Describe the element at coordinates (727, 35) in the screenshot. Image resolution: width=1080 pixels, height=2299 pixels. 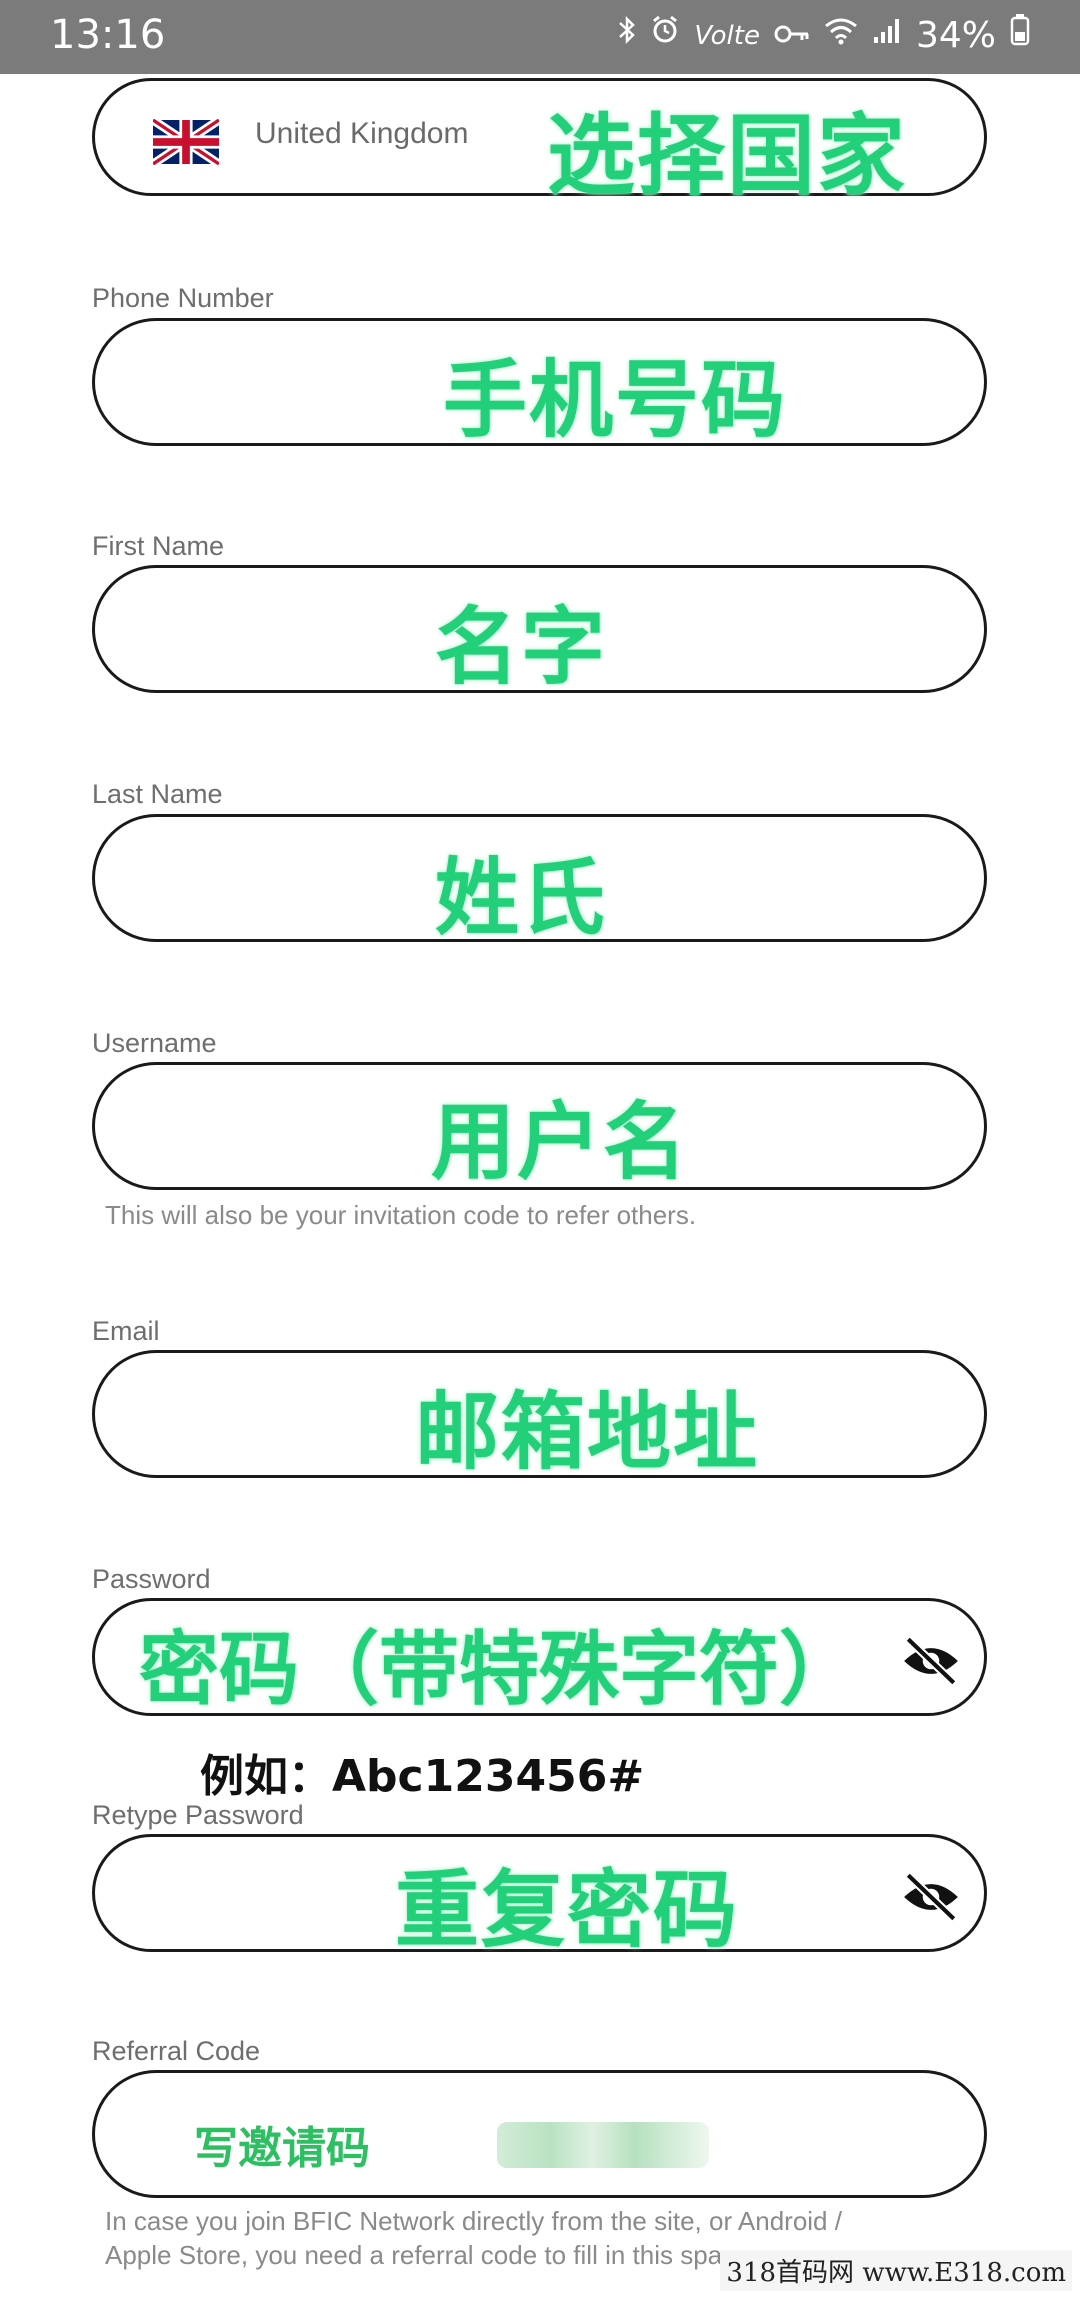
I see `volte-indicator: Volte` at that location.